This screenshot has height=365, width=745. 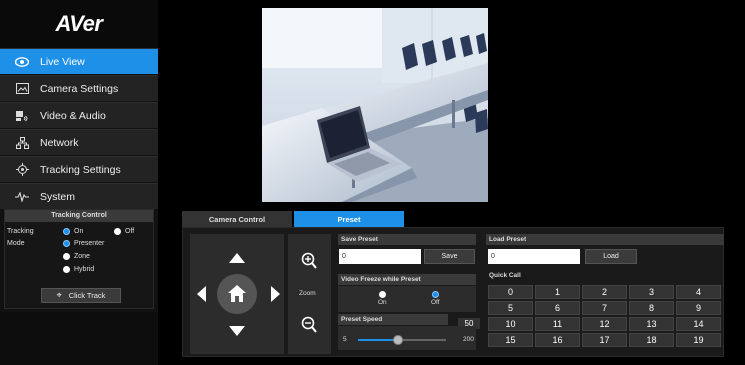 What do you see at coordinates (22, 170) in the screenshot?
I see `target-icon` at bounding box center [22, 170].